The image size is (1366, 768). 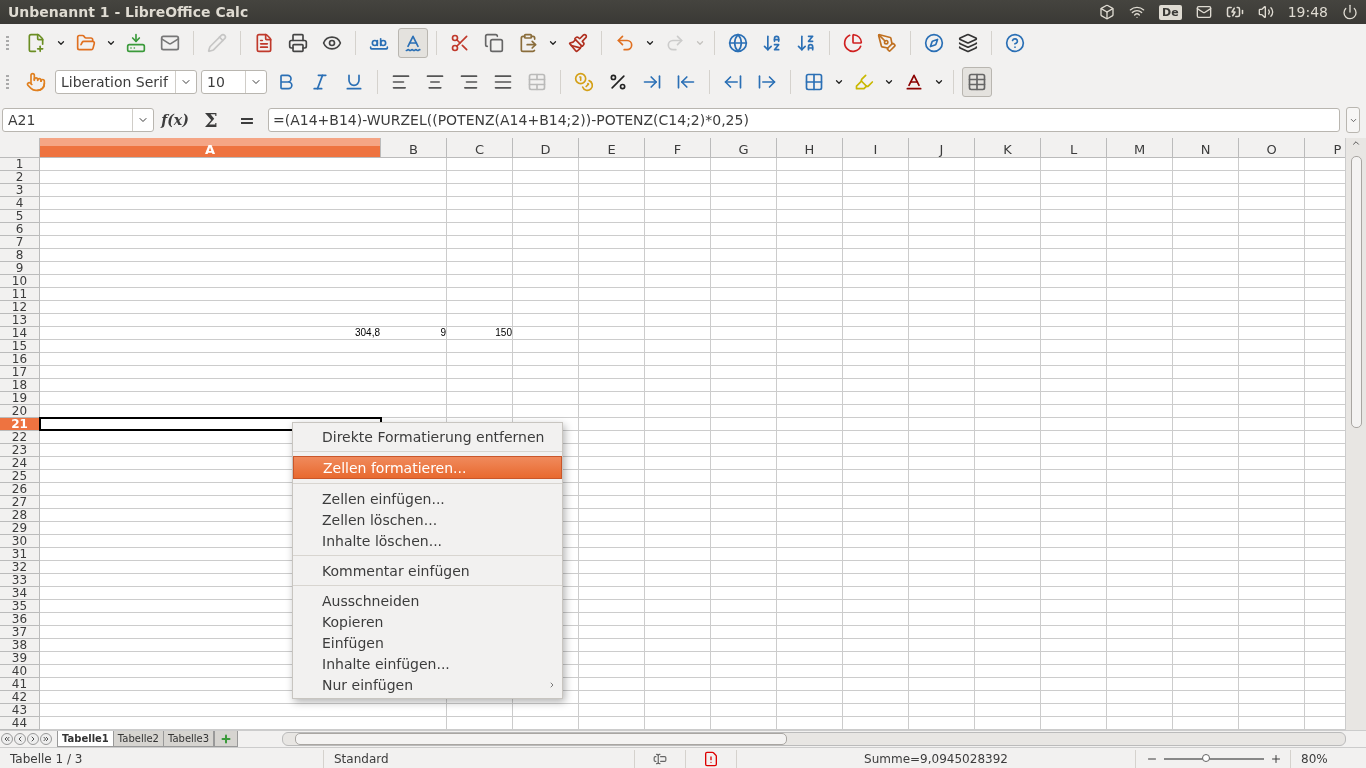 What do you see at coordinates (427, 570) in the screenshot?
I see `menu-item: Kommentar einfügen` at bounding box center [427, 570].